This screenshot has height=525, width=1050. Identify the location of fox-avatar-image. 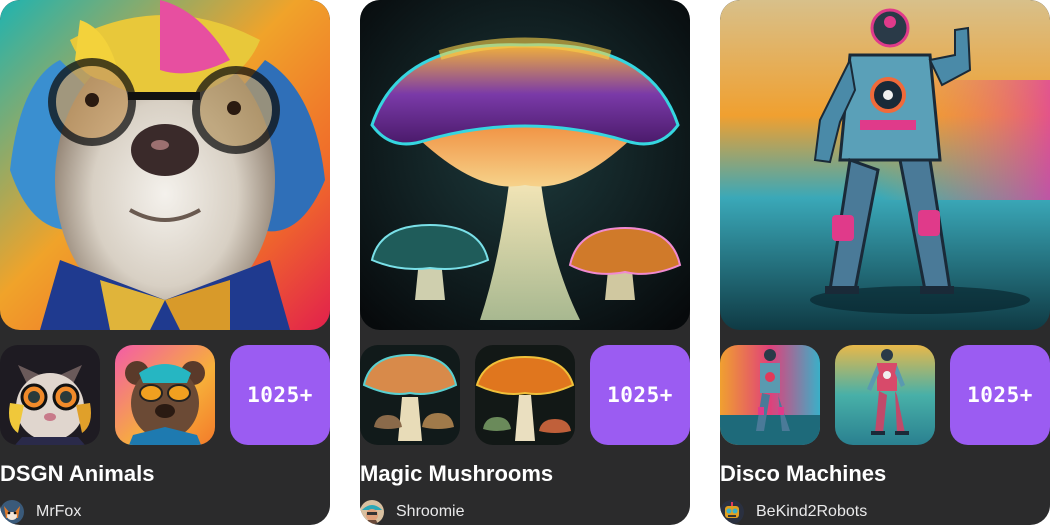
(12, 512).